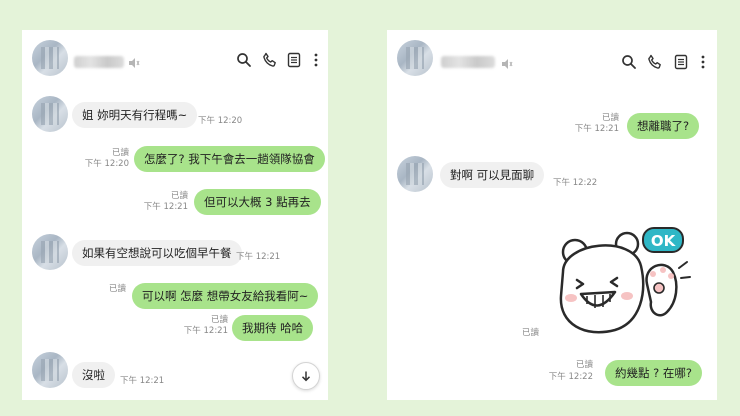  I want to click on message-bubble-incoming: 對啊 可以見面聊, so click(492, 175).